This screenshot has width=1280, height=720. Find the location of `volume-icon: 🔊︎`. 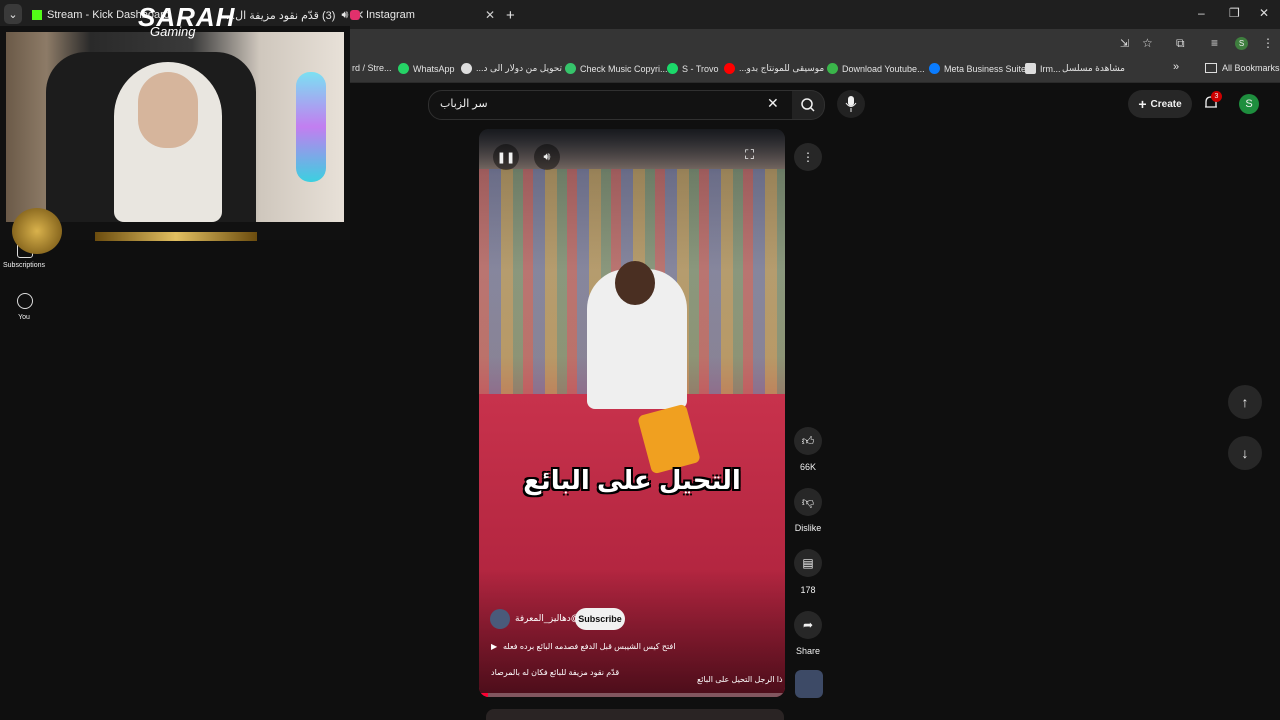

volume-icon: 🔊︎ is located at coordinates (547, 156).